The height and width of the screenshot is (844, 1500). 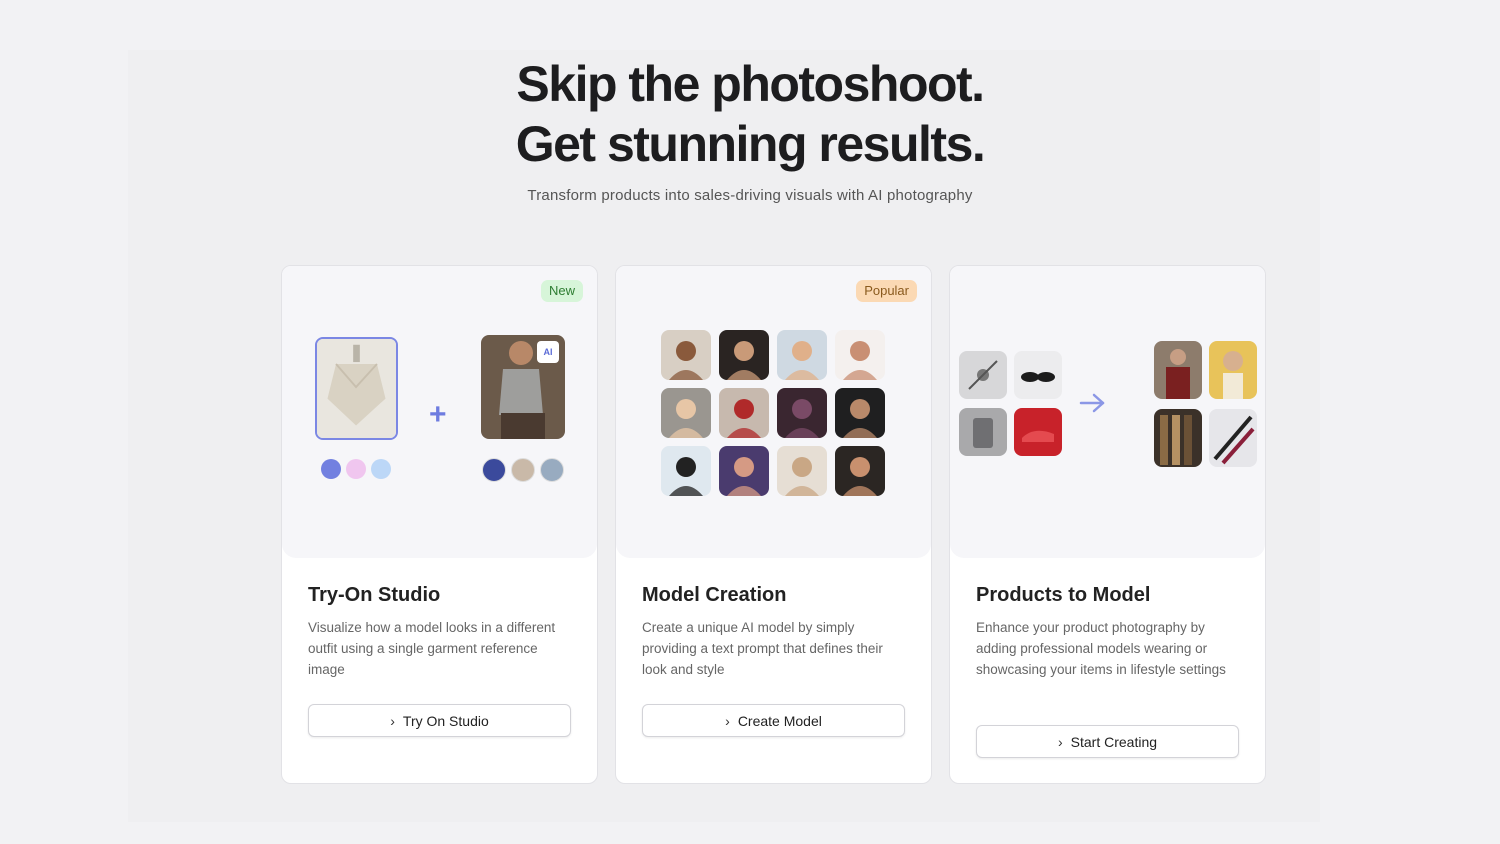 I want to click on ai-tag: AI, so click(x=548, y=352).